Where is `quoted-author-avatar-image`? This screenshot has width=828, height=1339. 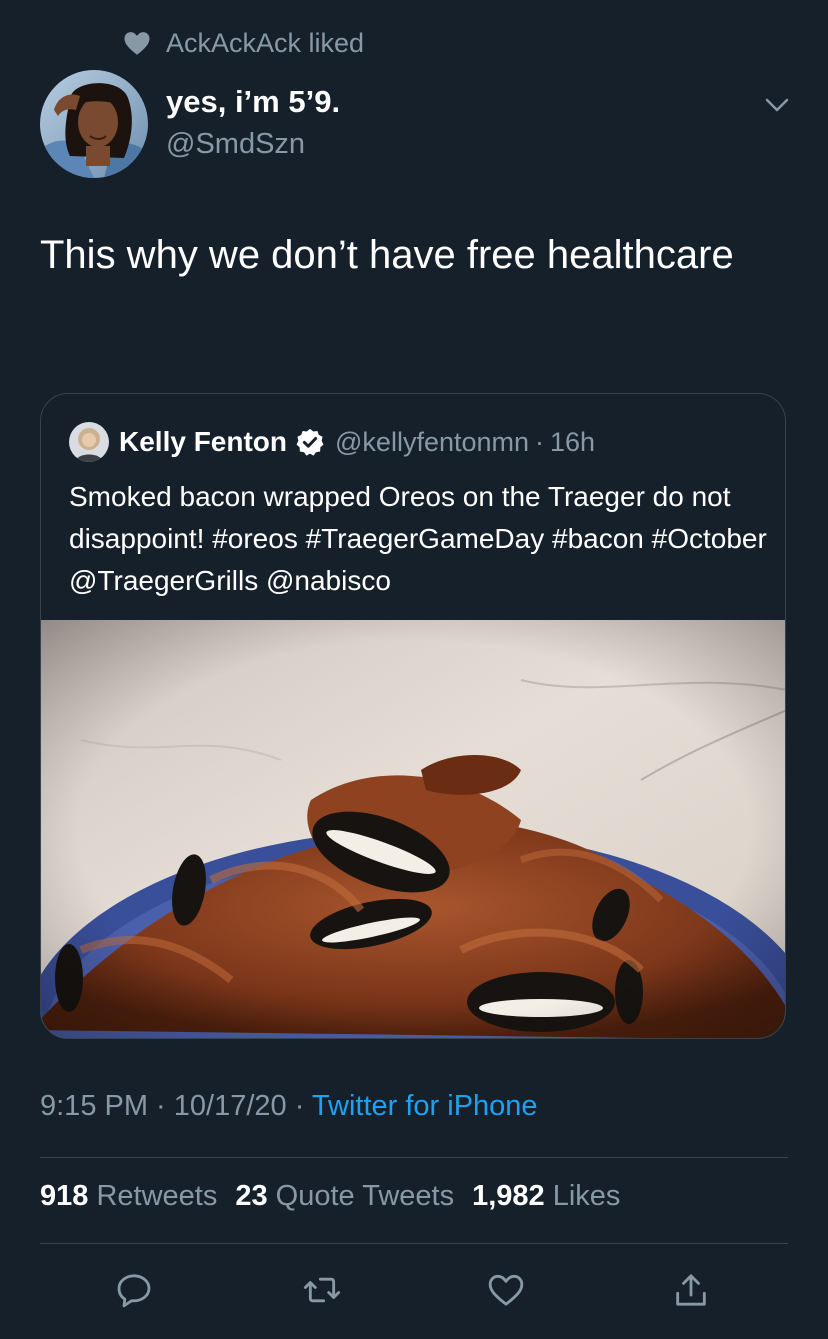 quoted-author-avatar-image is located at coordinates (89, 442).